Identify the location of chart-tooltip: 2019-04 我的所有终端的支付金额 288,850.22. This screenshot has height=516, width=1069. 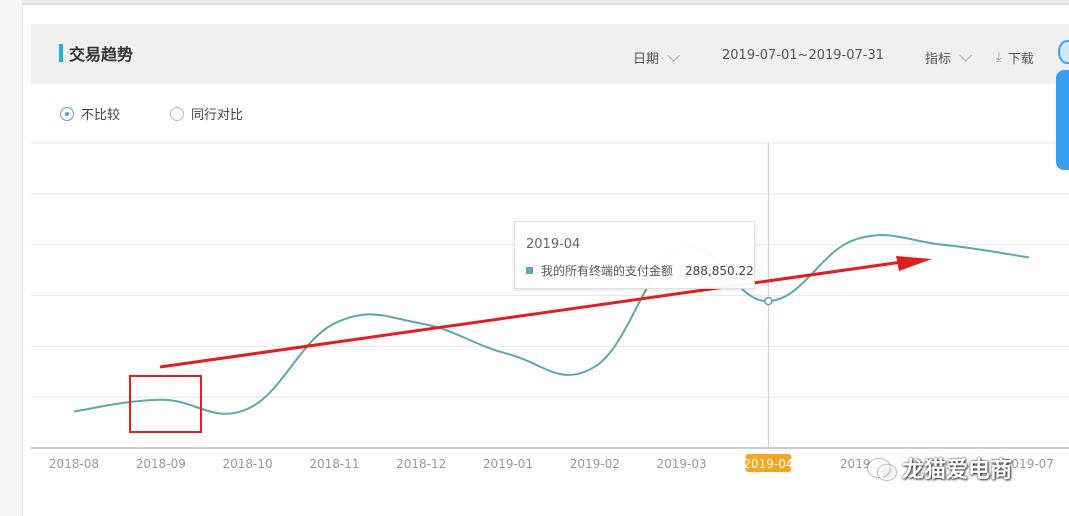
(634, 255).